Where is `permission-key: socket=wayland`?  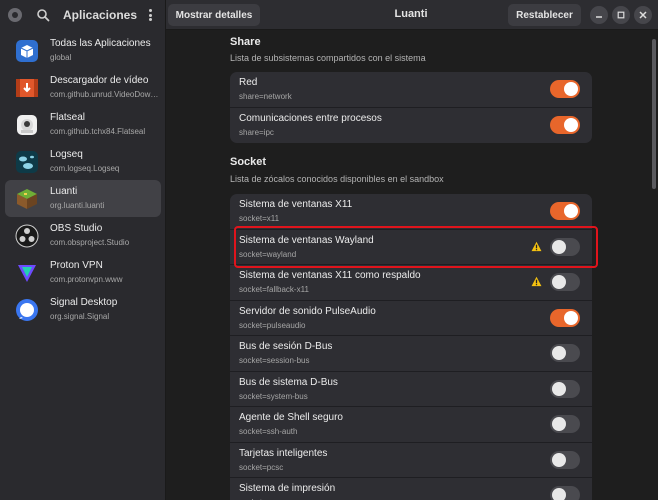 permission-key: socket=wayland is located at coordinates (268, 254).